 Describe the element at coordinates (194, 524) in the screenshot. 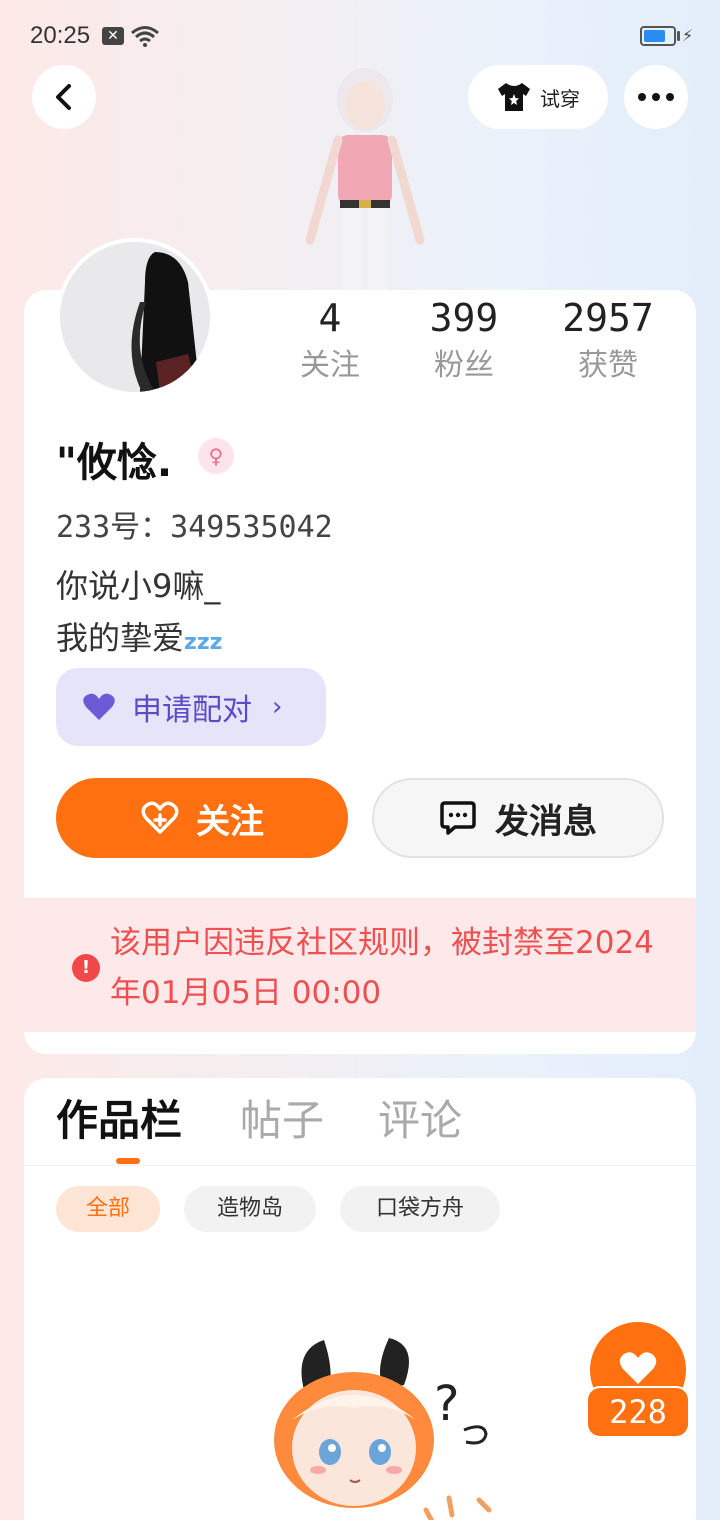

I see `user-id: 233号：349535042` at that location.